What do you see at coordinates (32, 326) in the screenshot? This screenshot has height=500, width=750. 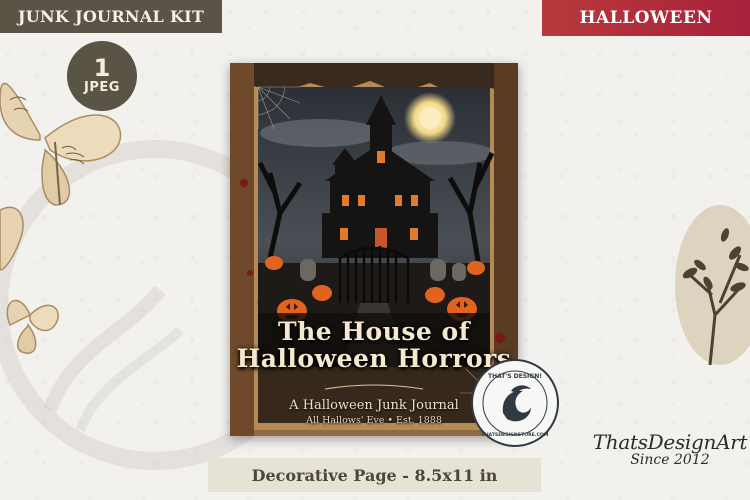 I see `butterfly-bottom-icon` at bounding box center [32, 326].